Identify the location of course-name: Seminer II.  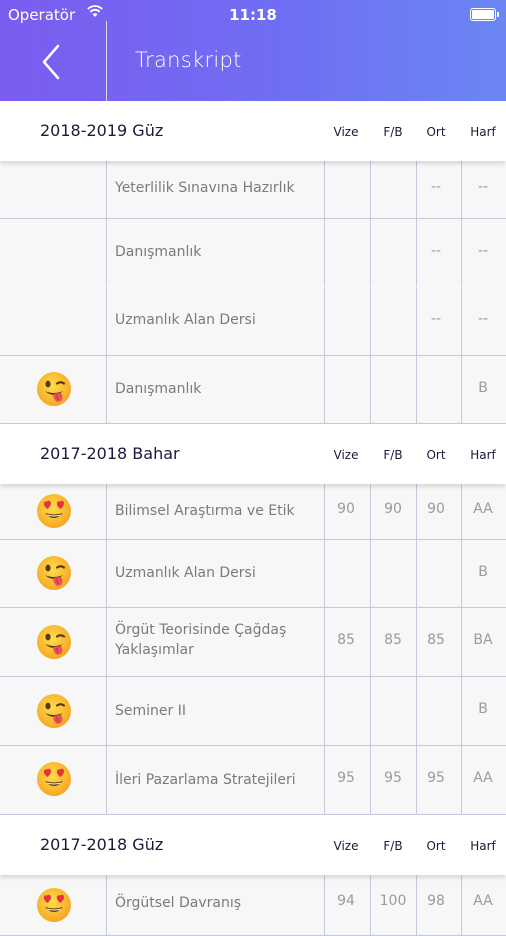
(150, 711).